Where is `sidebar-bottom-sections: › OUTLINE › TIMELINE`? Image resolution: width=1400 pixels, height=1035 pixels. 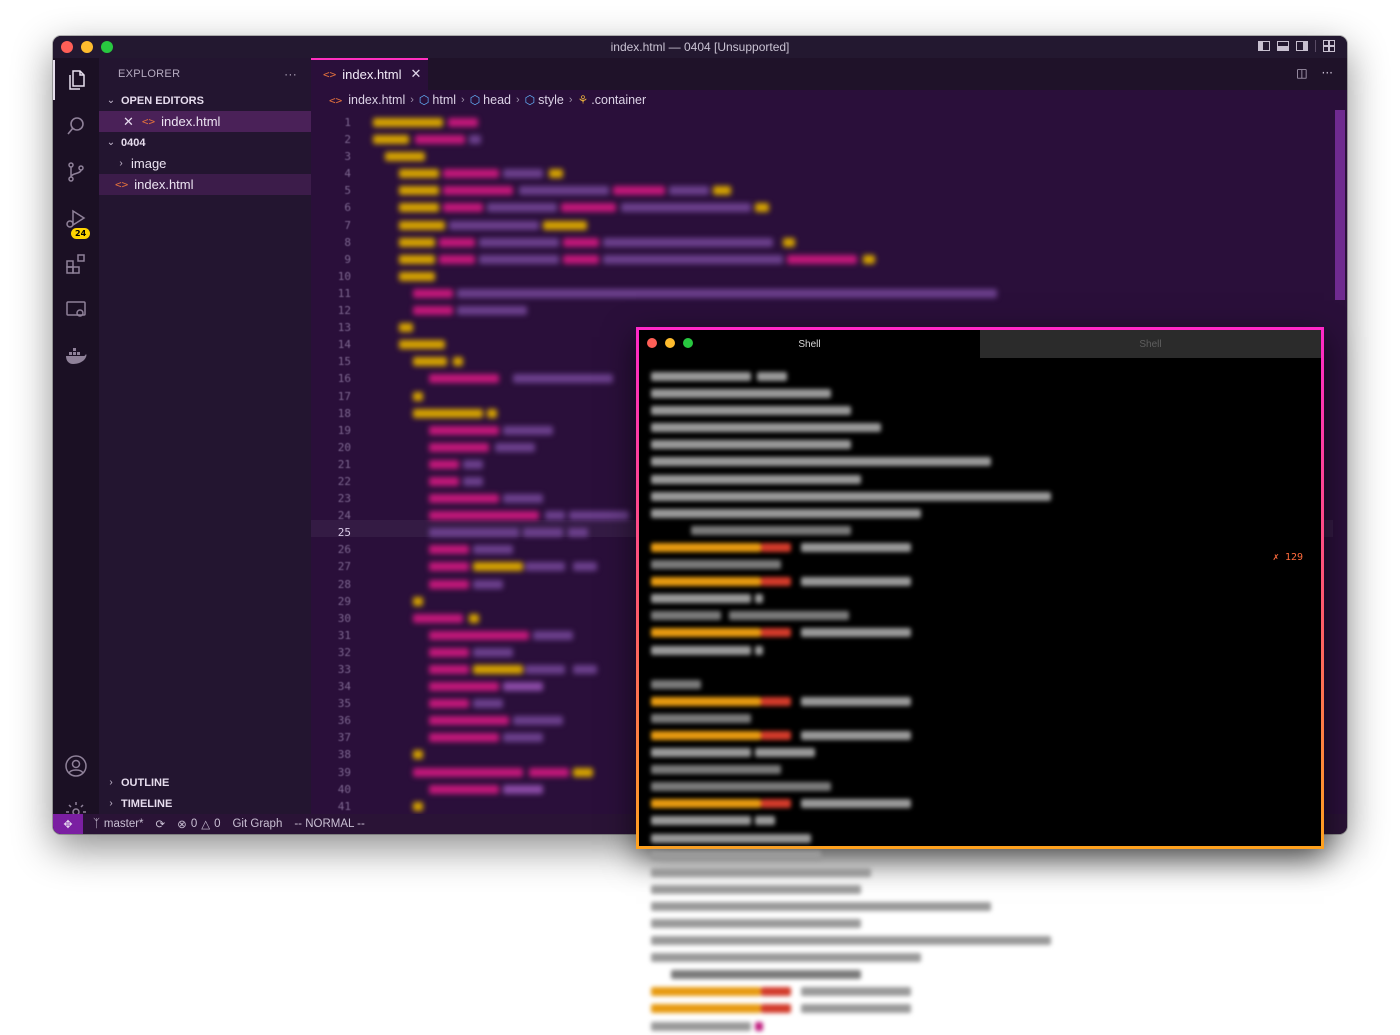
sidebar-bottom-sections: › OUTLINE › TIMELINE is located at coordinates (205, 793).